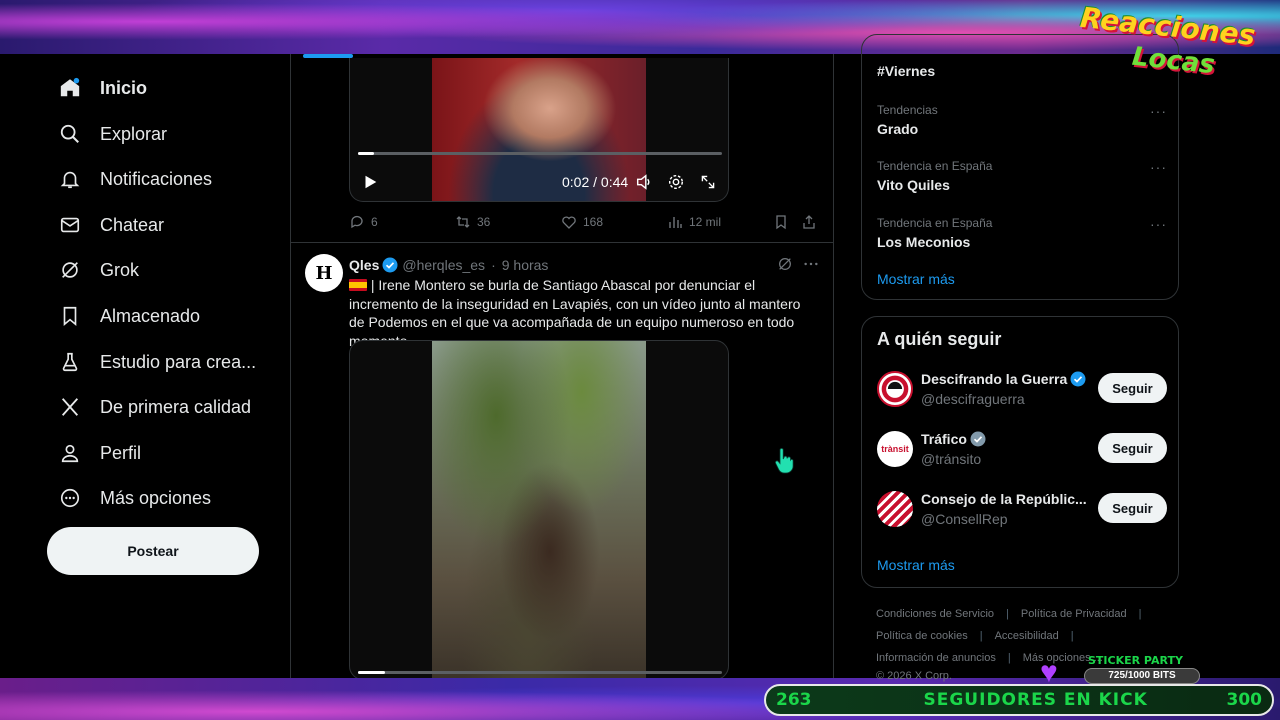 The width and height of the screenshot is (1280, 720). I want to click on video-frame, so click(539, 509).